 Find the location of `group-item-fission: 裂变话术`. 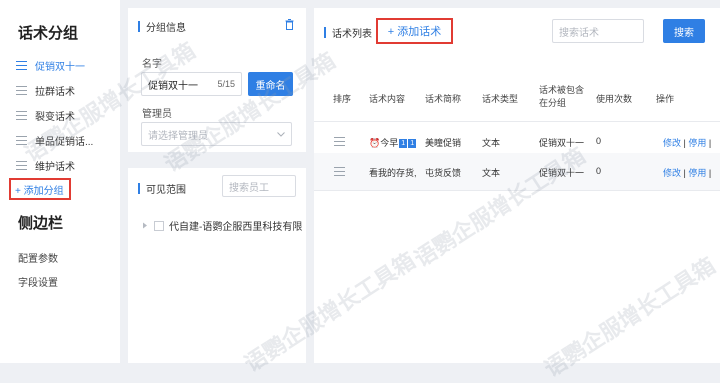

group-item-fission: 裂变话术 is located at coordinates (45, 115).